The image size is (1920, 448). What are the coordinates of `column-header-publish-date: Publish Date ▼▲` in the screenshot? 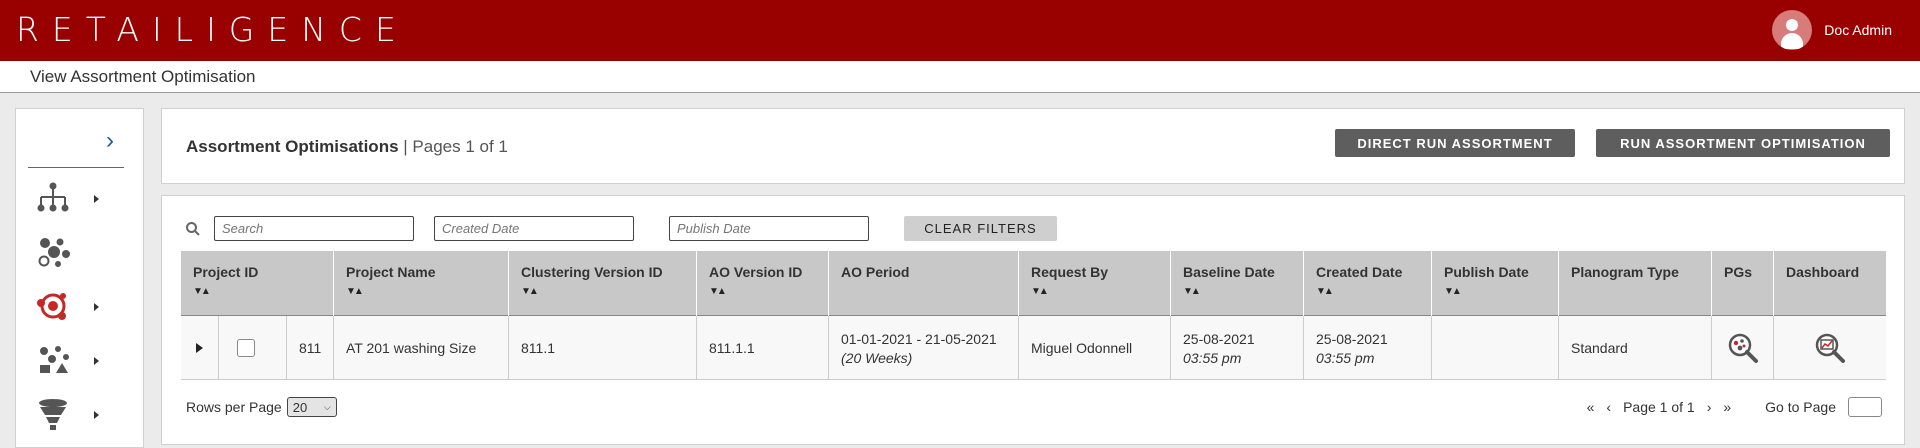 It's located at (1495, 283).